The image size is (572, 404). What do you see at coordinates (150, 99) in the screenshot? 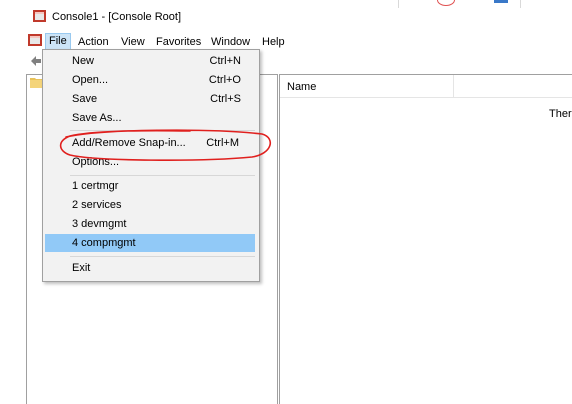
I see `menu-item-save: Save Ctrl+S` at bounding box center [150, 99].